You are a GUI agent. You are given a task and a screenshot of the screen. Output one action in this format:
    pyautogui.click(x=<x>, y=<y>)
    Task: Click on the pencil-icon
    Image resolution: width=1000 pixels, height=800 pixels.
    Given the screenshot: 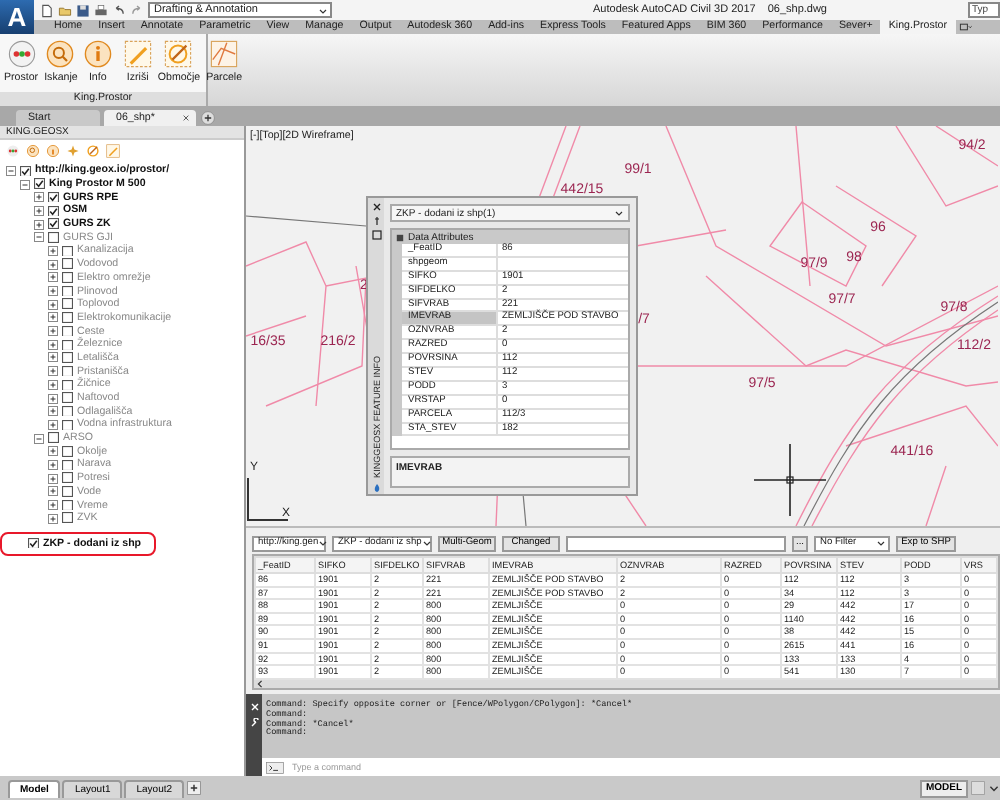 What is the action you would take?
    pyautogui.click(x=137, y=54)
    